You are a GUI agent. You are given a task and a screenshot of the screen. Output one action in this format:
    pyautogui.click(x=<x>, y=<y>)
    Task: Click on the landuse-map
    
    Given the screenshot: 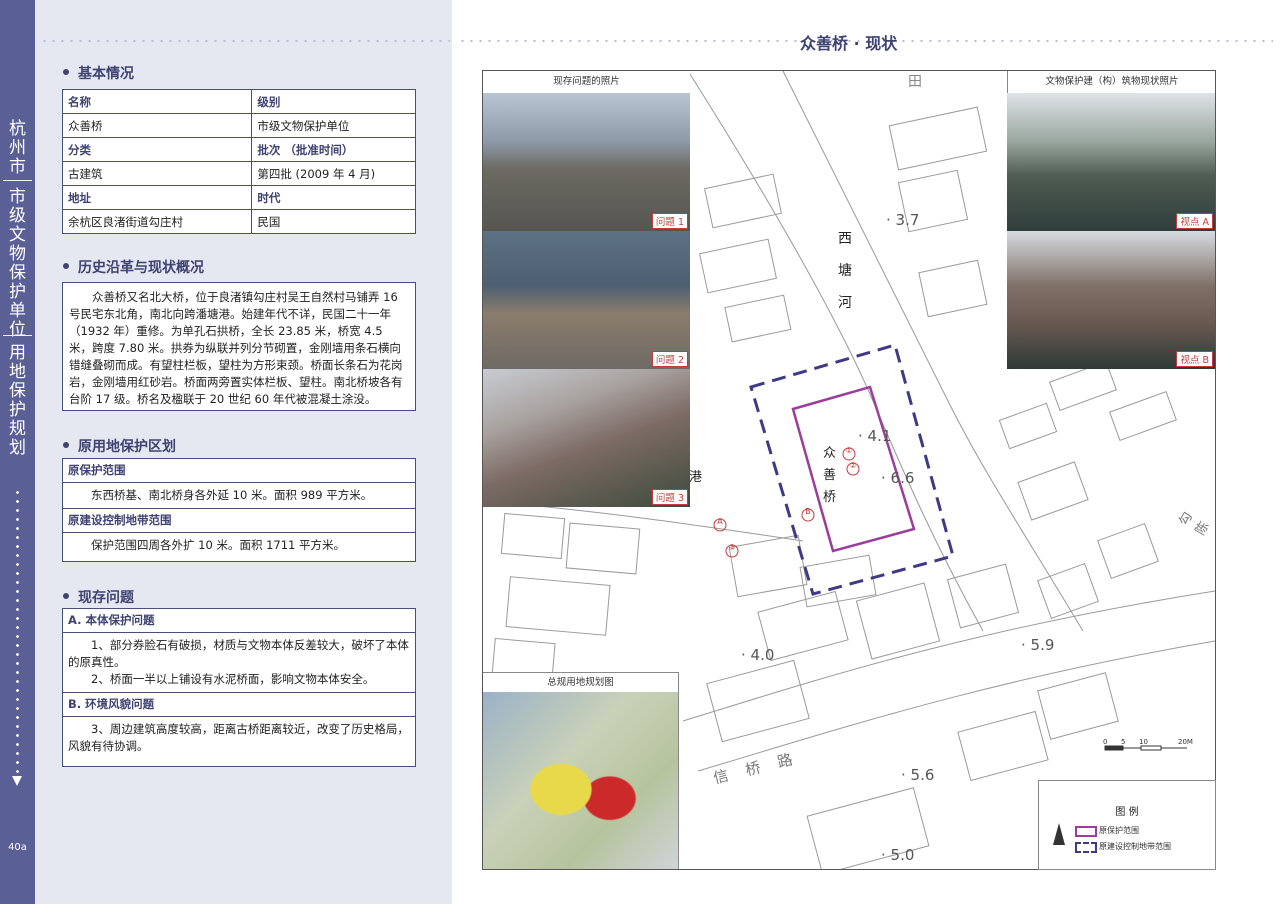 What is the action you would take?
    pyautogui.click(x=581, y=780)
    